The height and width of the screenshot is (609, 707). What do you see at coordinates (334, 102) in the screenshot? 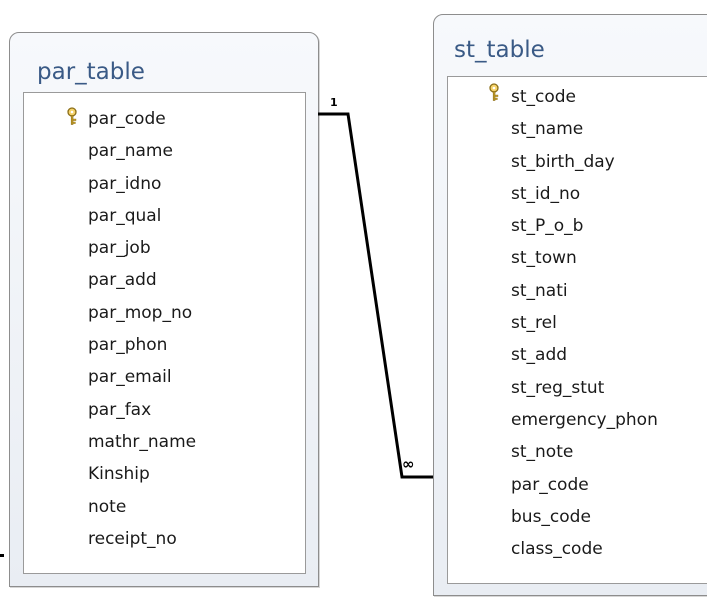
I see `one-side-label: 1` at bounding box center [334, 102].